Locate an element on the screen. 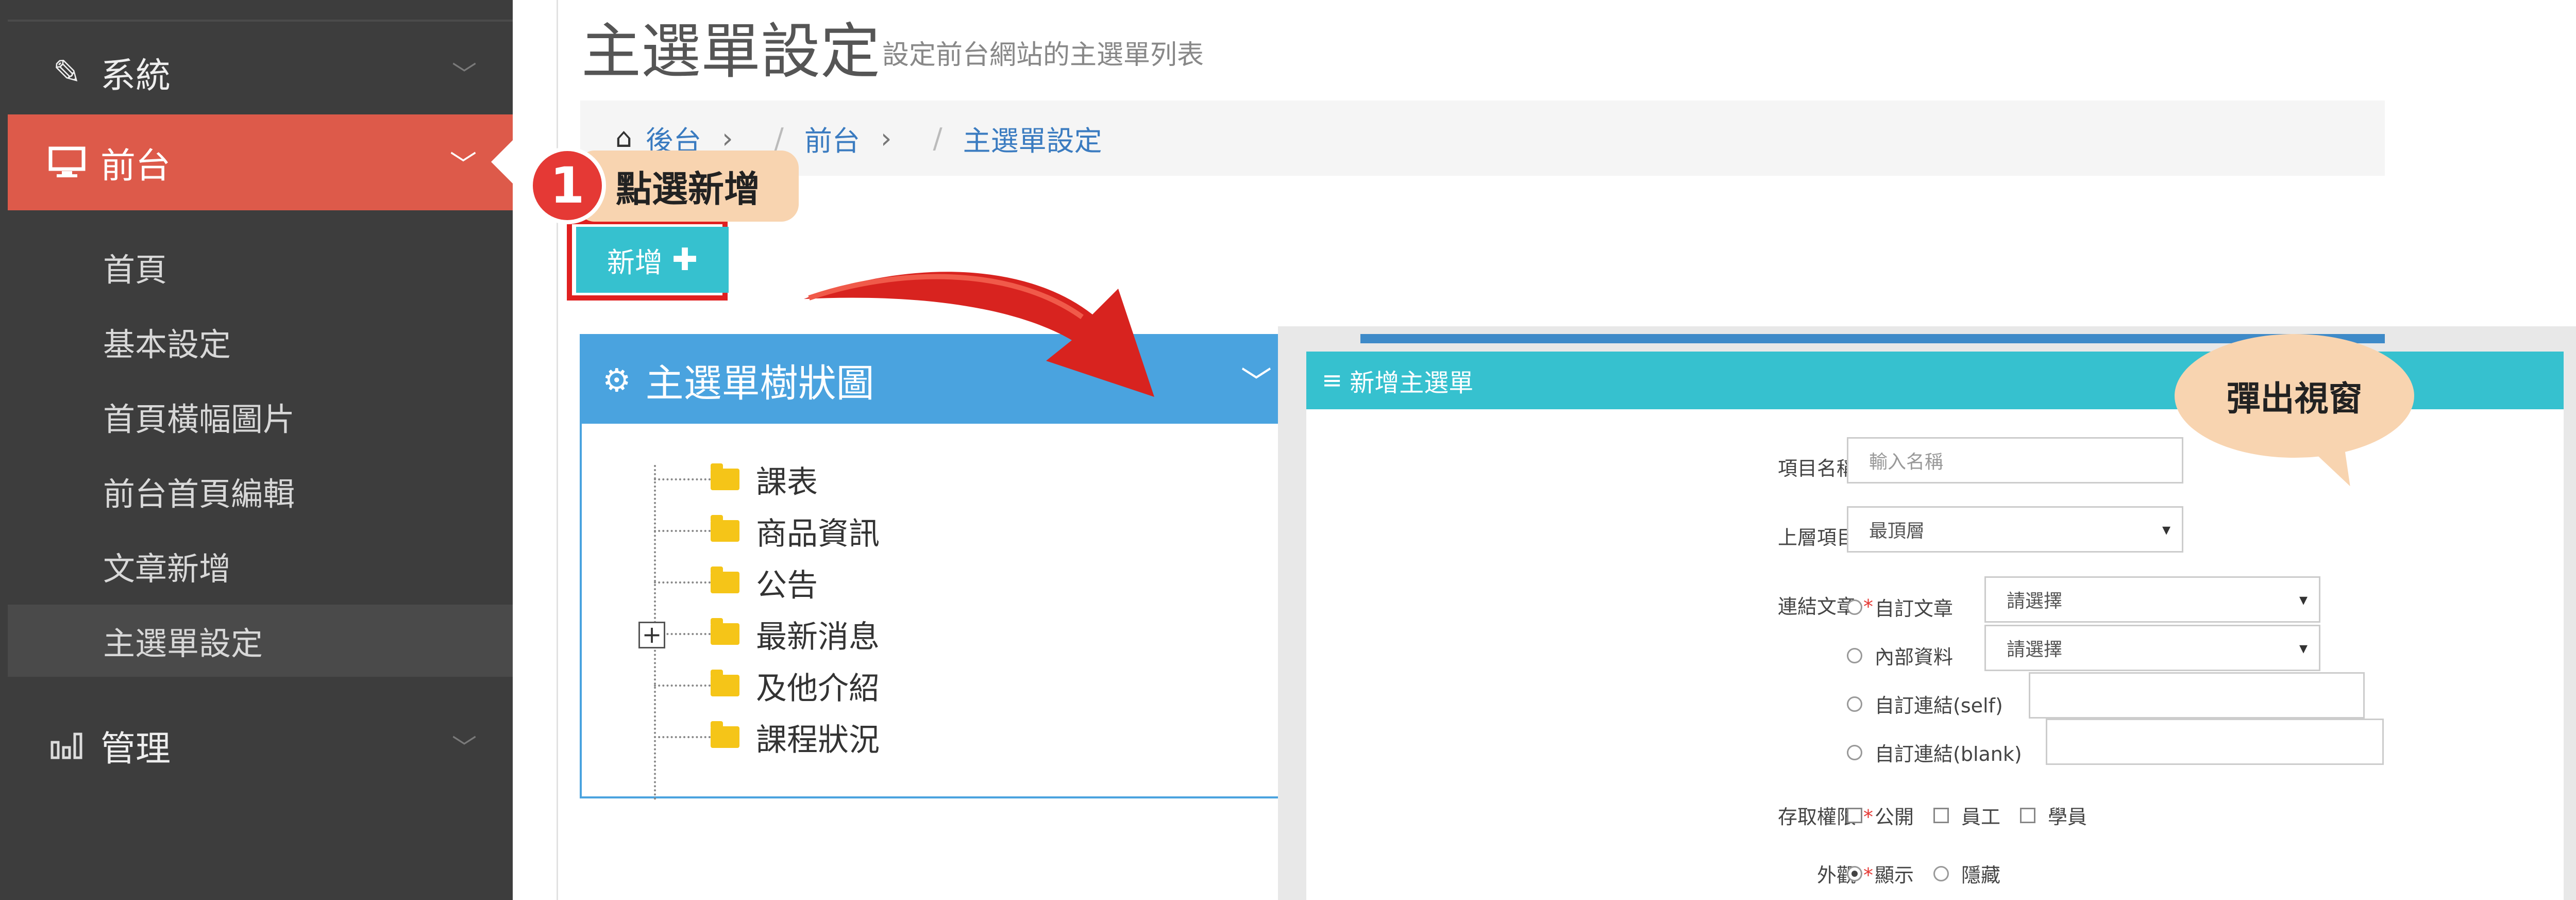 This screenshot has height=900, width=2576. menu-tree-panel: ⚙ 主選單樹狀圖 ﹀ 課表 商品資訊 公告 + 最新消息 及他介紹 課程狀況 is located at coordinates (937, 567).